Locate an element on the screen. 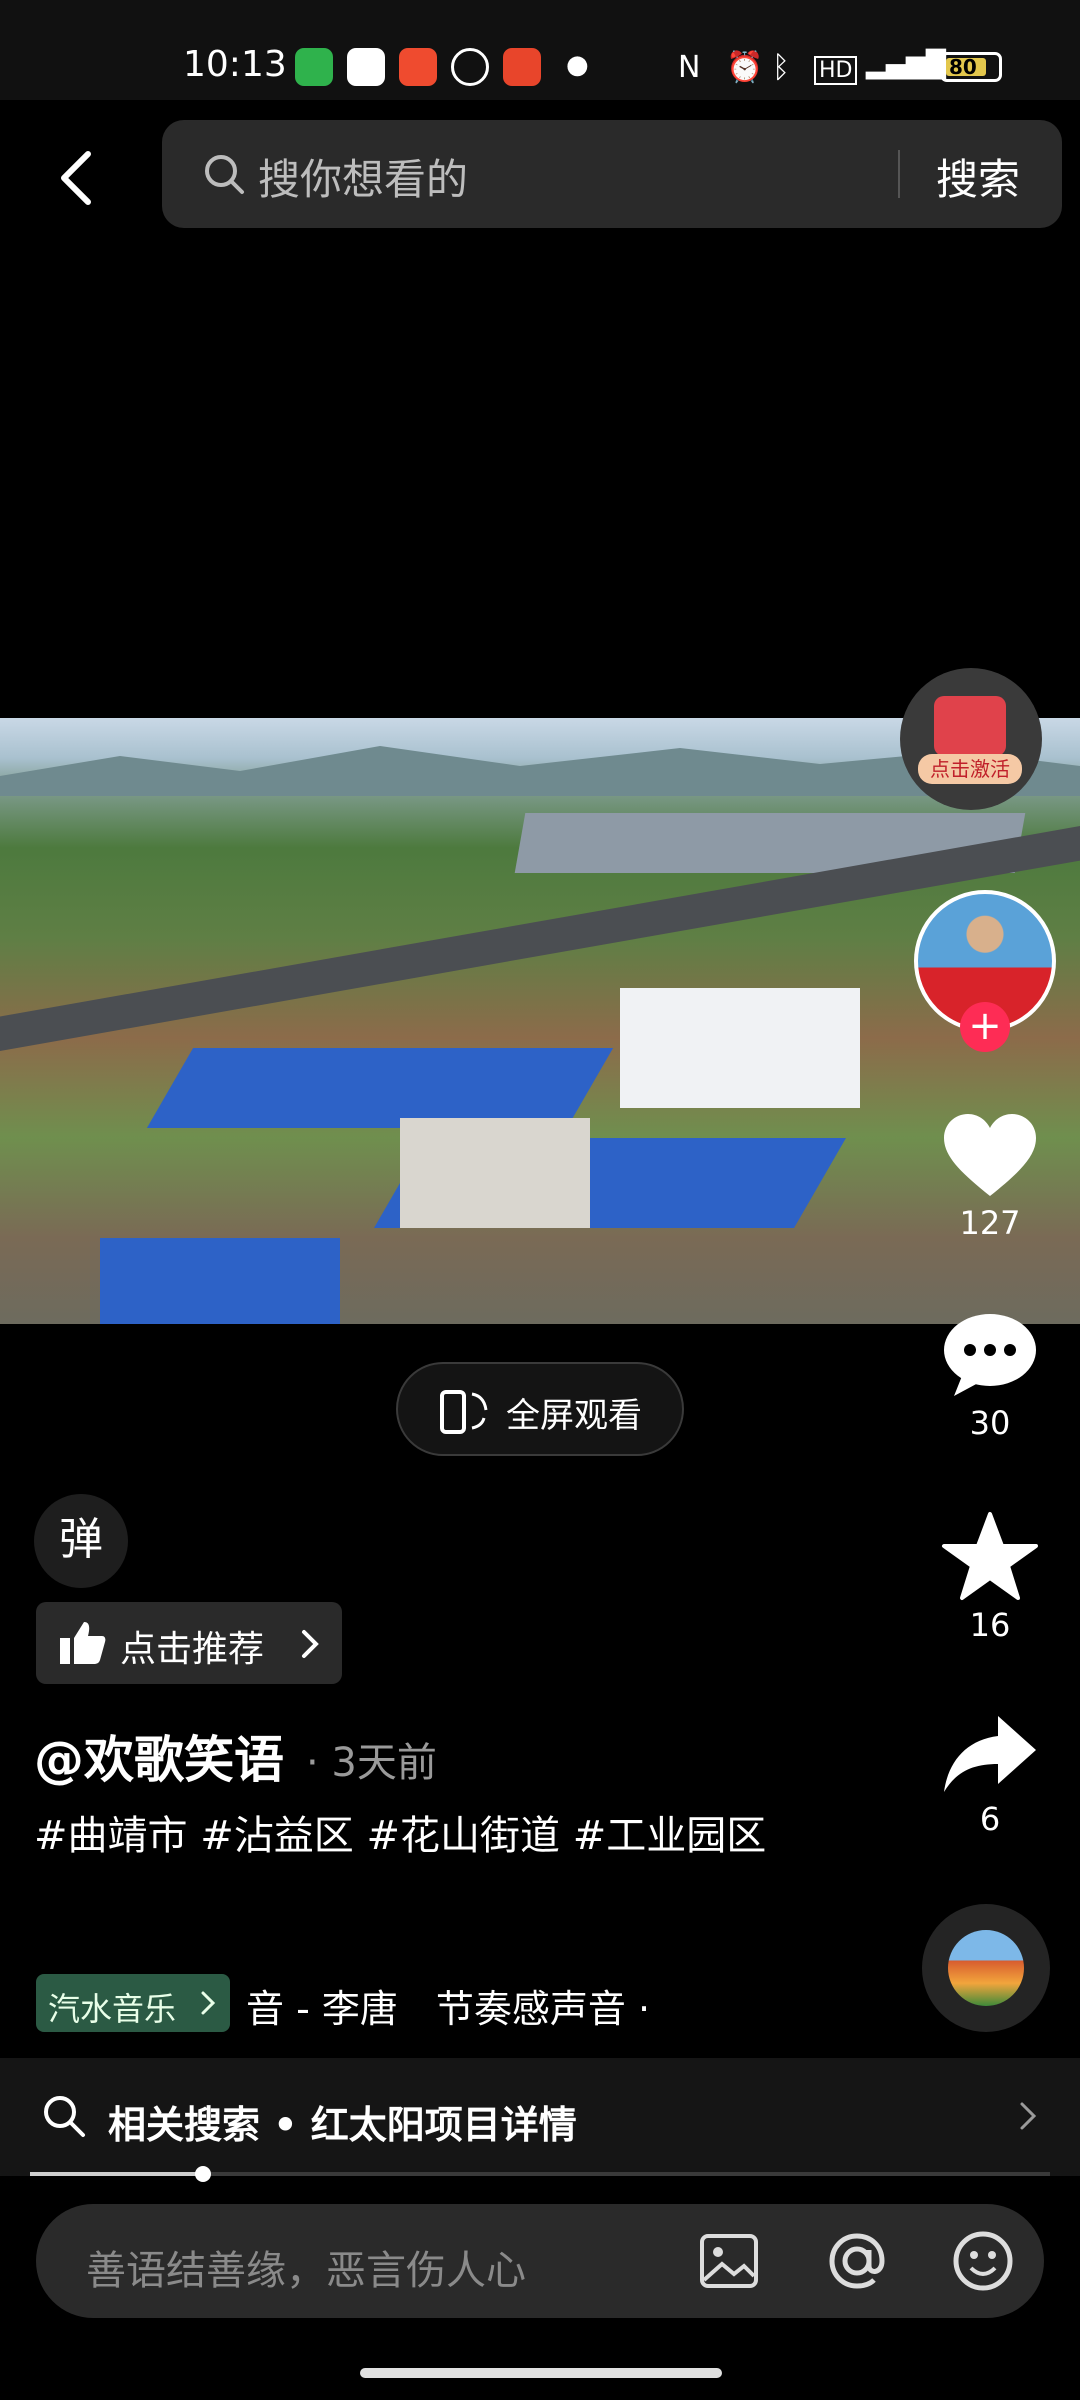 This screenshot has width=1080, height=2400. red-packet-icon is located at coordinates (970, 726).